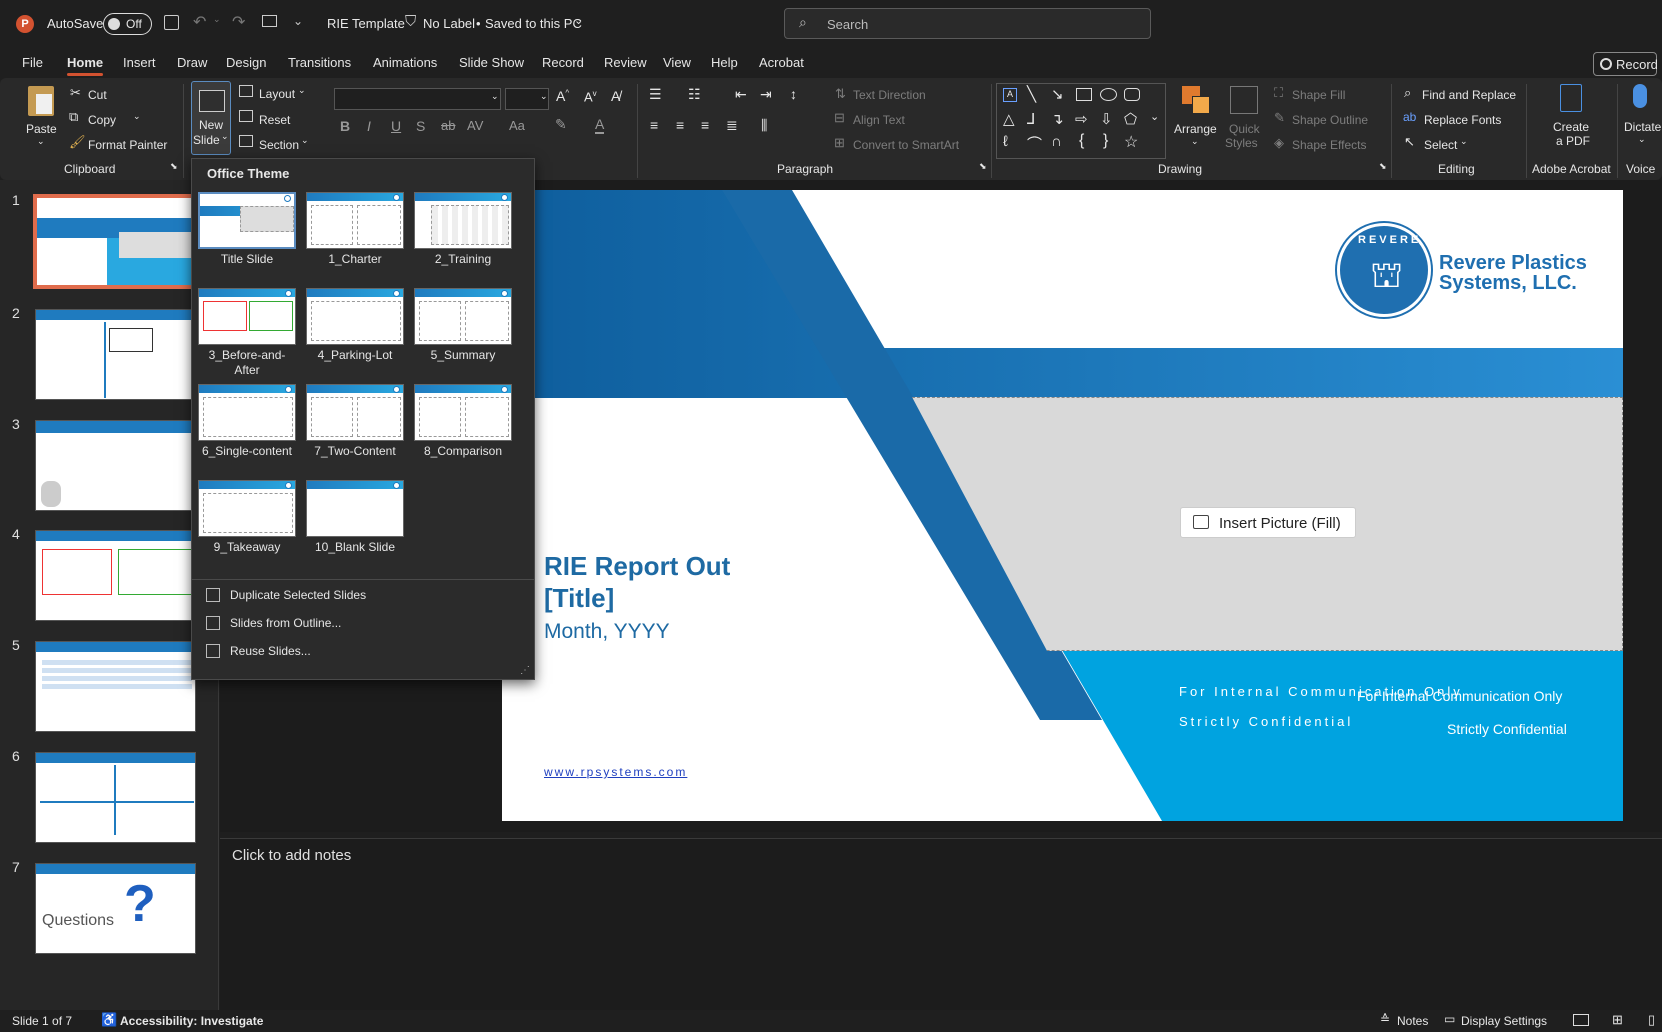 The width and height of the screenshot is (1662, 1032). What do you see at coordinates (1581, 1020) in the screenshot?
I see `normal-view-icon` at bounding box center [1581, 1020].